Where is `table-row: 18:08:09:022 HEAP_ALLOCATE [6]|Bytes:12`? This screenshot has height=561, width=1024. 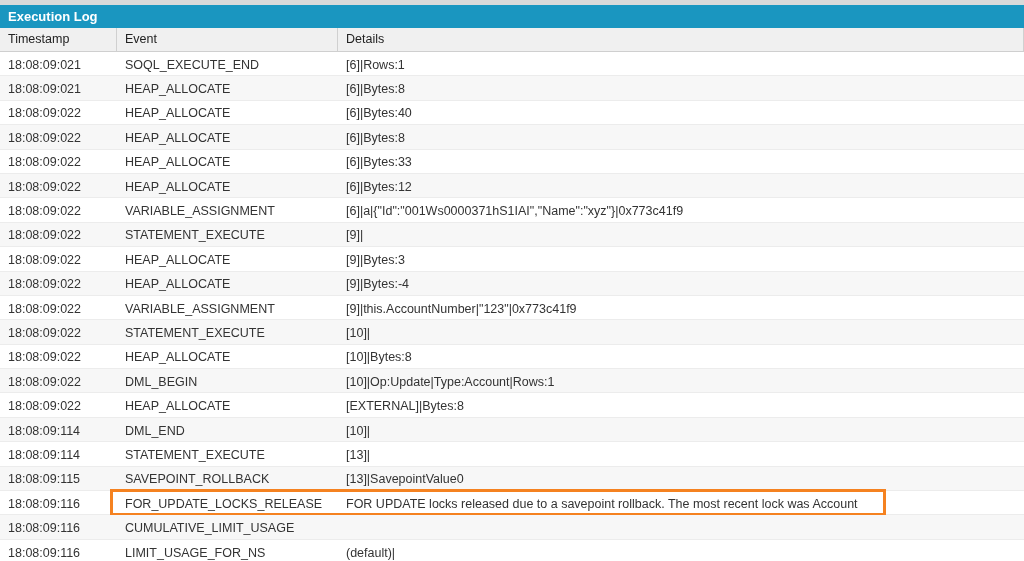
table-row: 18:08:09:022 HEAP_ALLOCATE [6]|Bytes:12 is located at coordinates (512, 186).